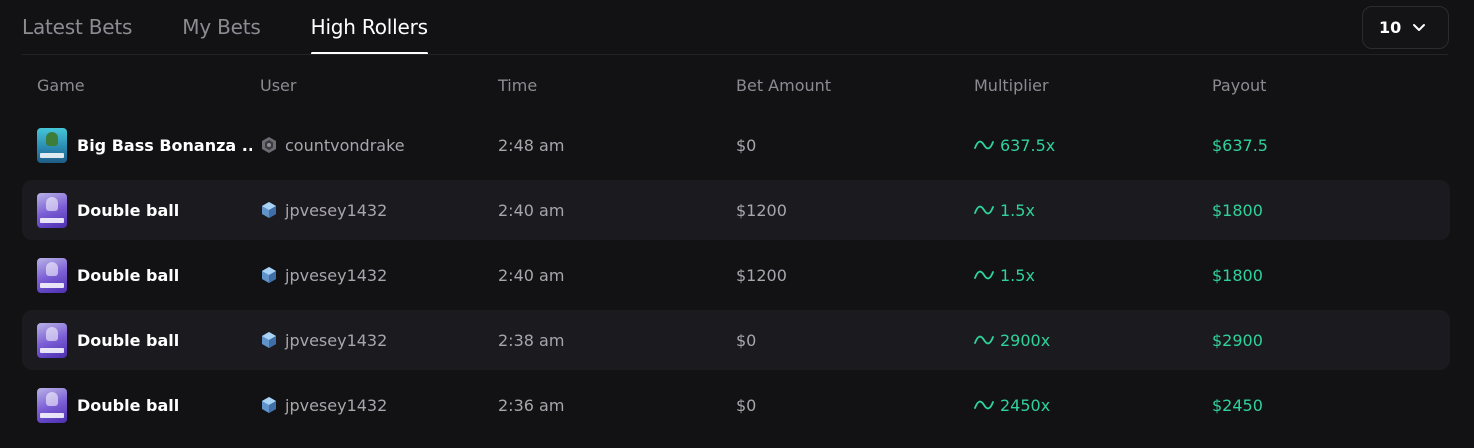 This screenshot has height=448, width=1474. I want to click on time-cell: 2:48 am, so click(531, 145).